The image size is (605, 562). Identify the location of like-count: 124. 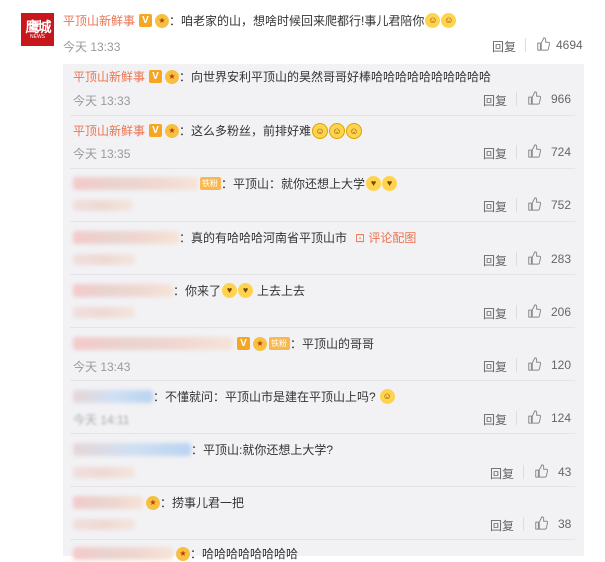
(561, 418).